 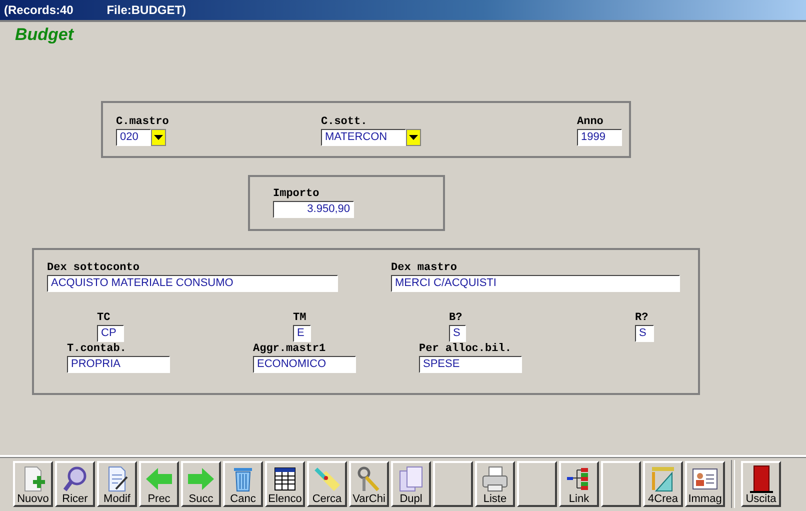 I want to click on toolbar-button: Cerca, so click(x=327, y=484).